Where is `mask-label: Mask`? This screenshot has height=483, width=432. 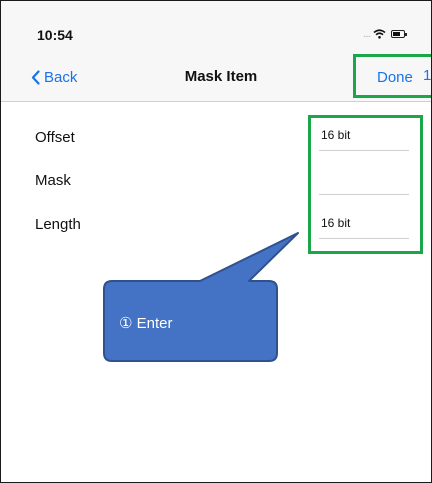 mask-label: Mask is located at coordinates (53, 180).